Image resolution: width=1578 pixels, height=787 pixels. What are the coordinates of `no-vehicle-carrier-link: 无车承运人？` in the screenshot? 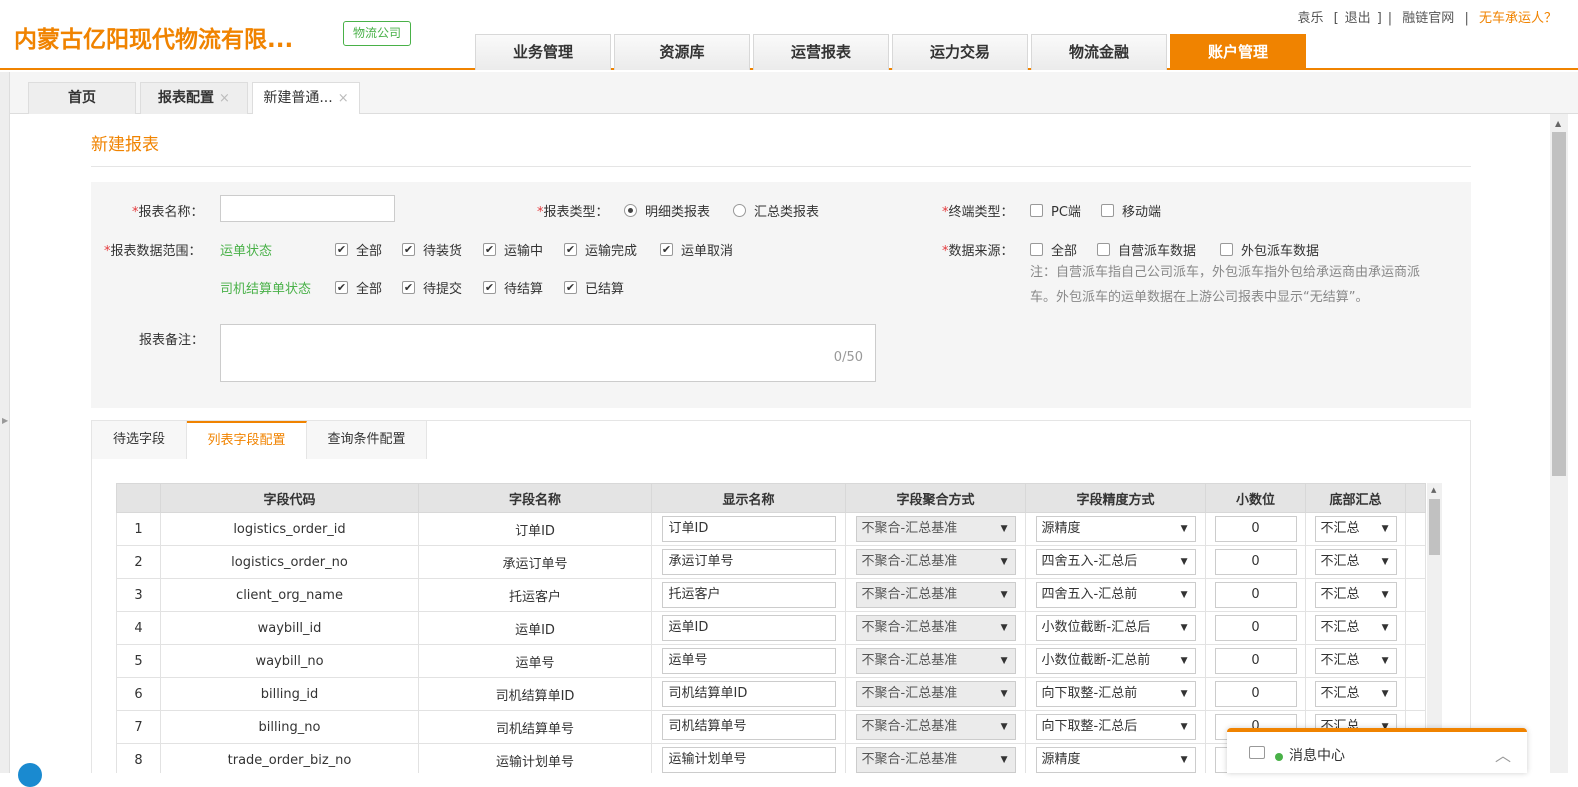 It's located at (1518, 18).